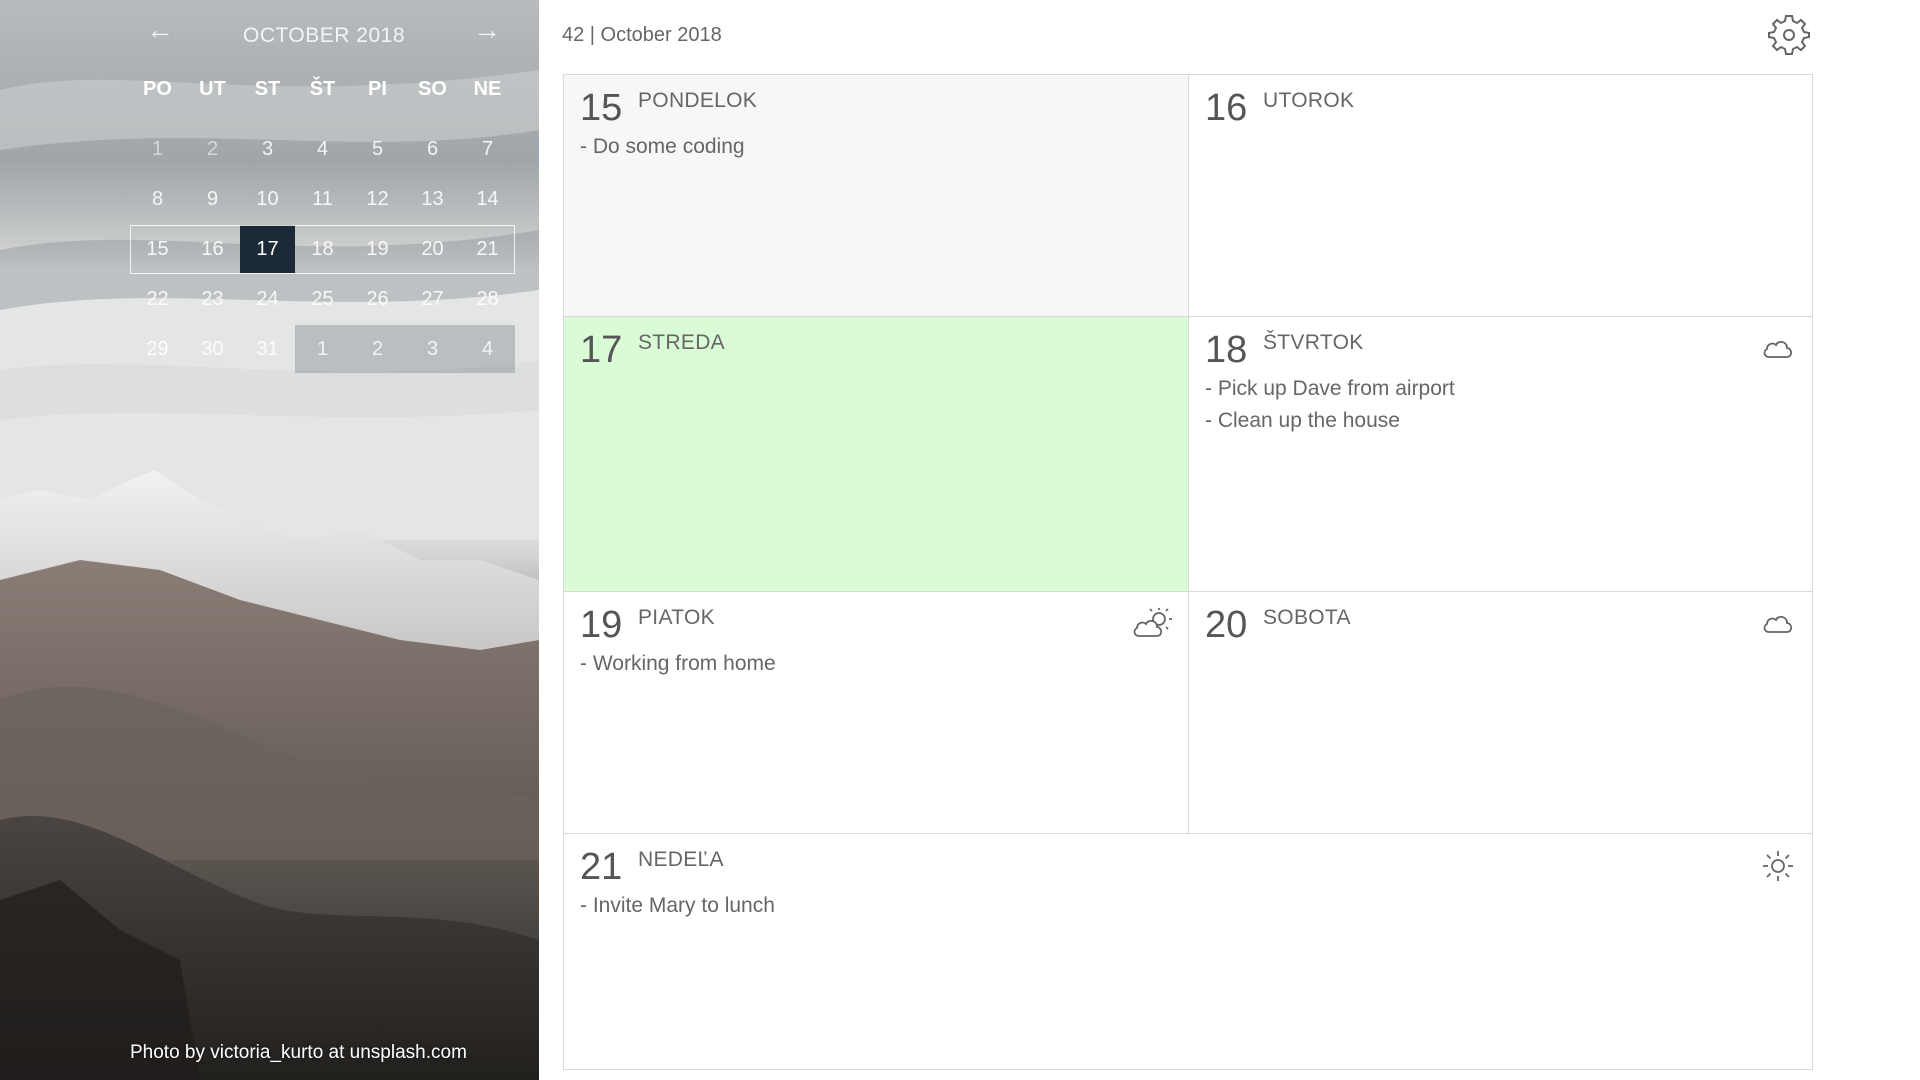 This screenshot has width=1920, height=1080. Describe the element at coordinates (377, 199) in the screenshot. I see `calendar-day: 12` at that location.